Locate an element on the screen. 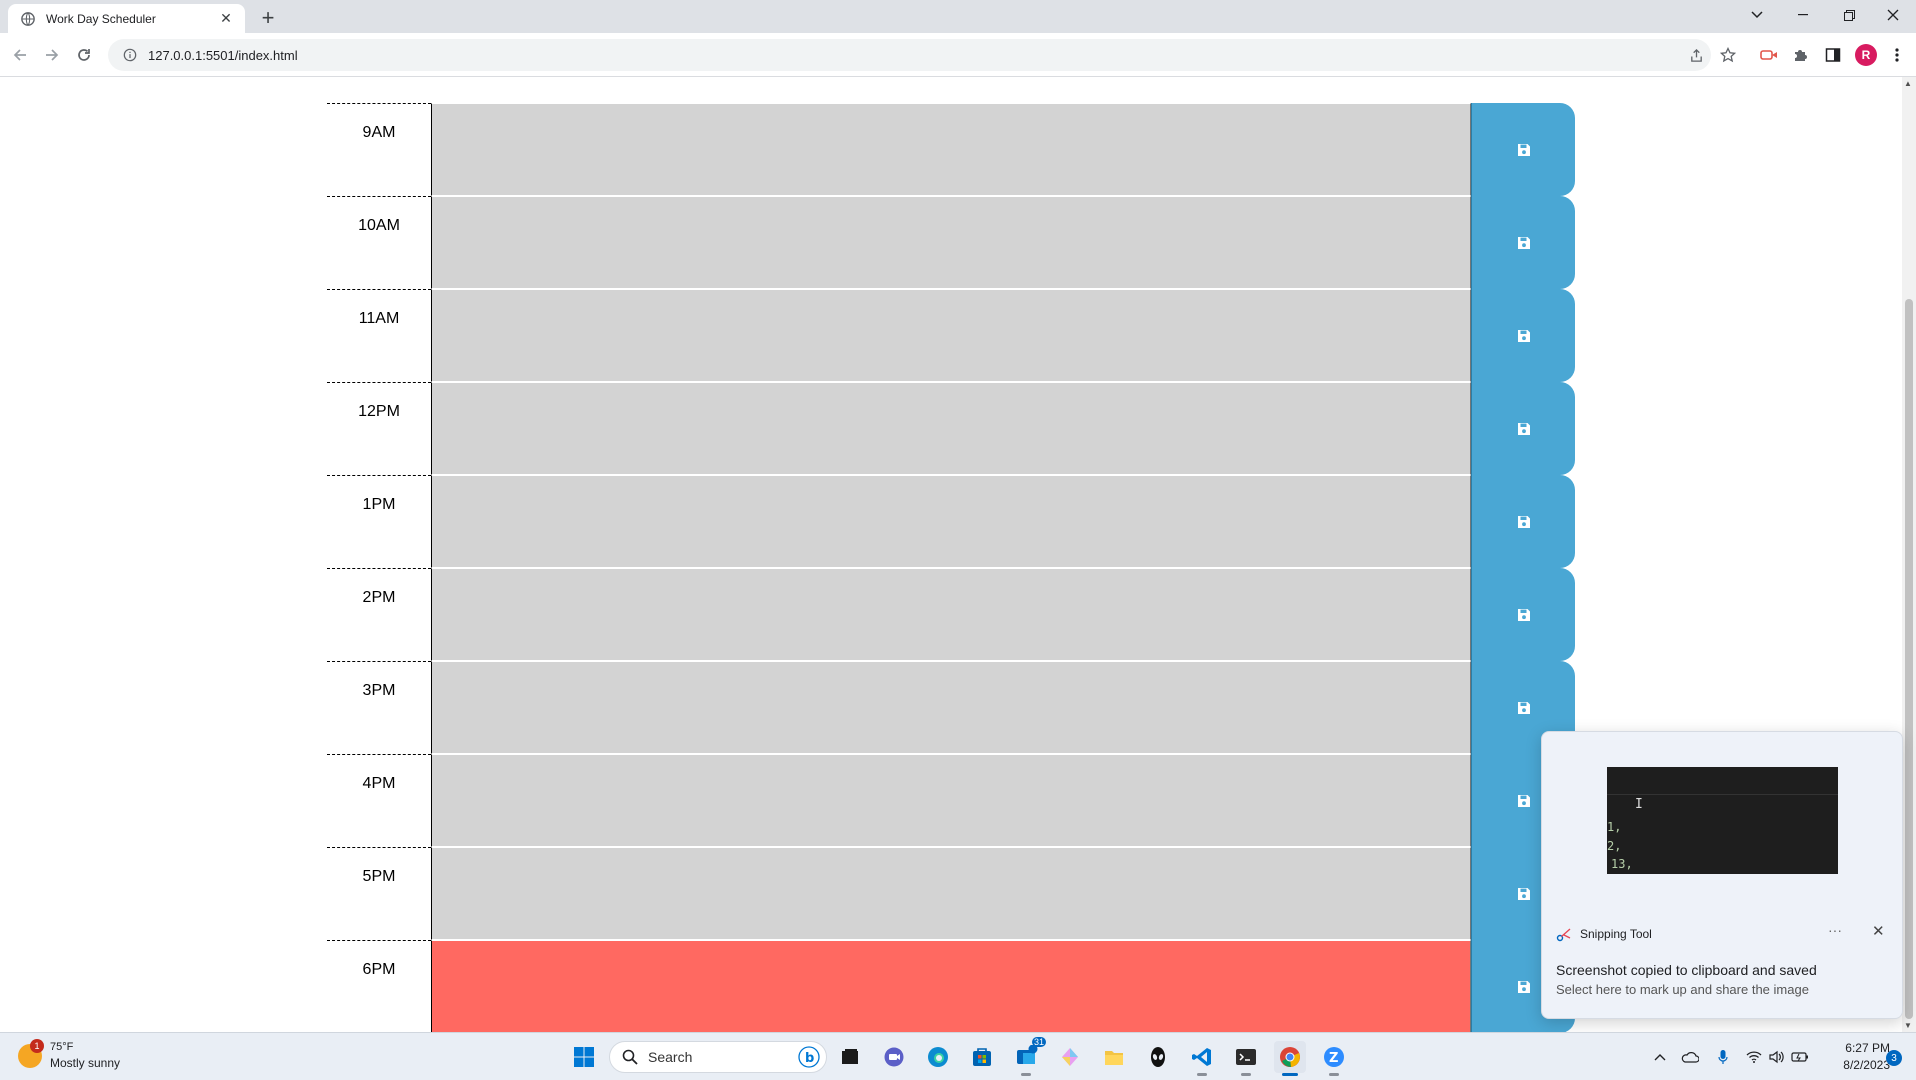  time-block-row: 11AM is located at coordinates (951, 335).